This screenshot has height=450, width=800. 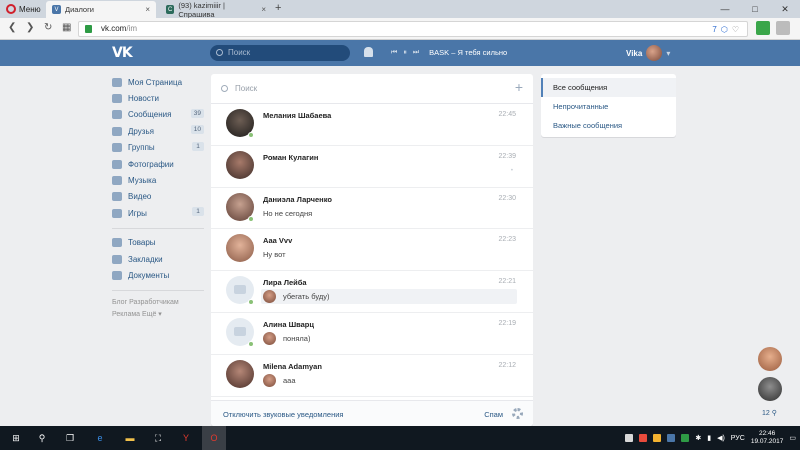 What do you see at coordinates (394, 53) in the screenshot?
I see `previous-track-icon: ⏮` at bounding box center [394, 53].